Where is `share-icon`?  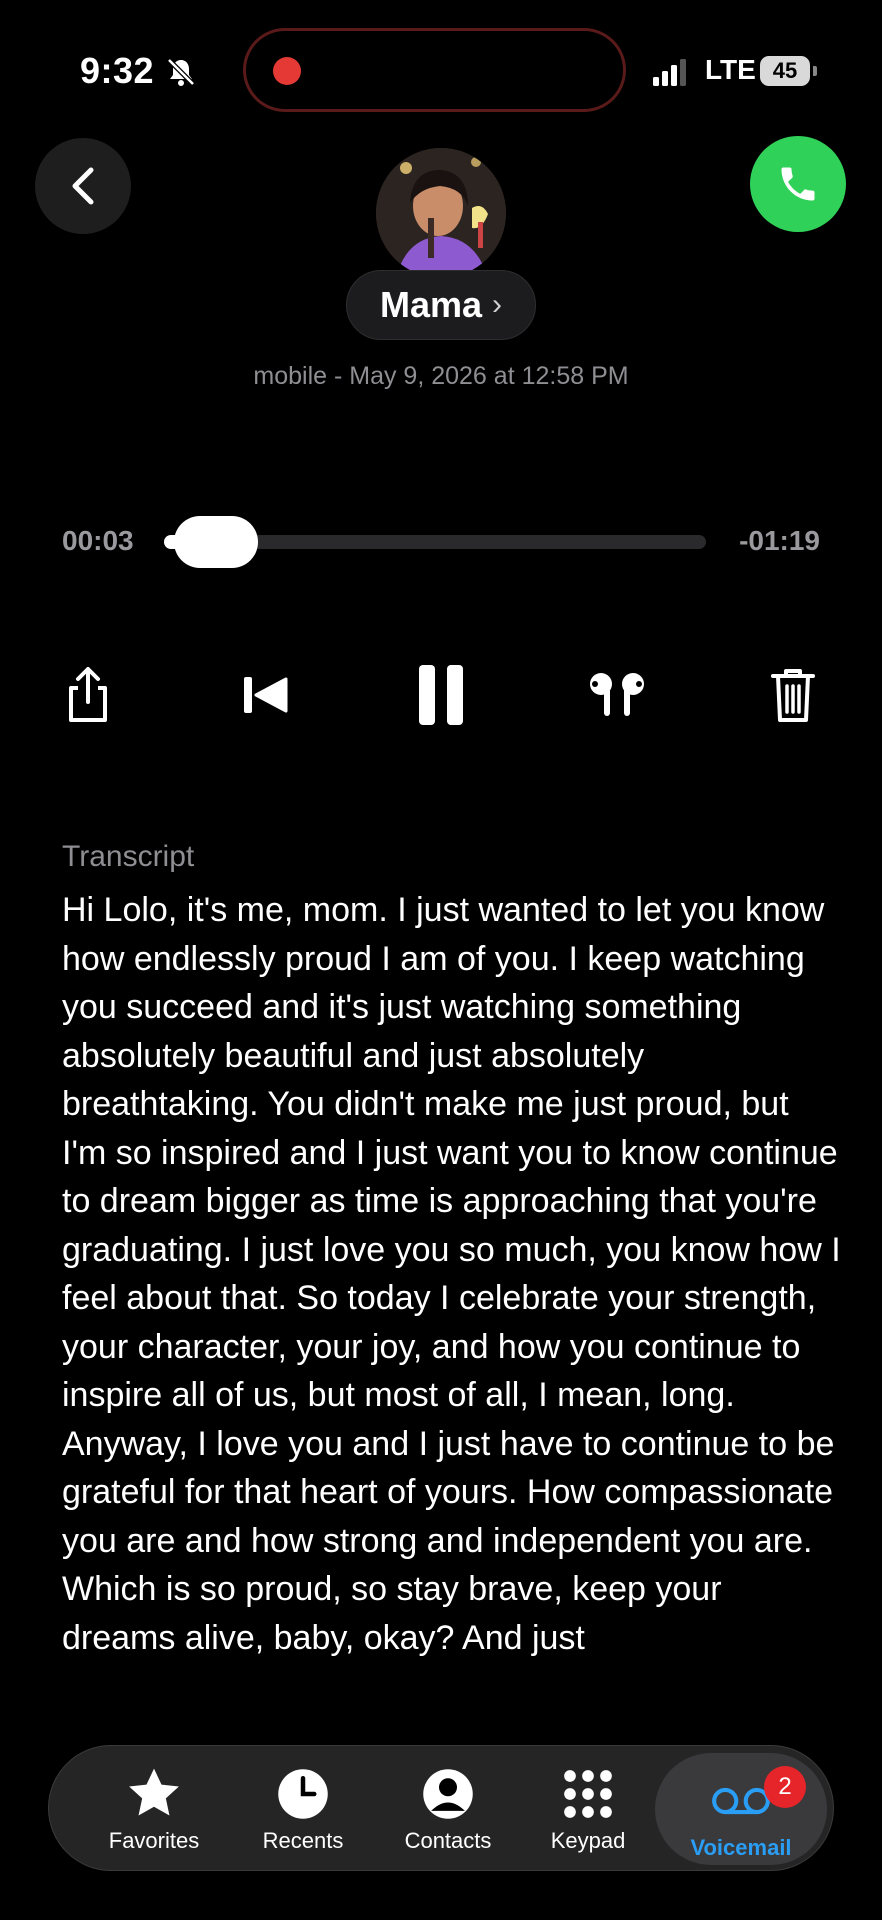
share-icon is located at coordinates (88, 694).